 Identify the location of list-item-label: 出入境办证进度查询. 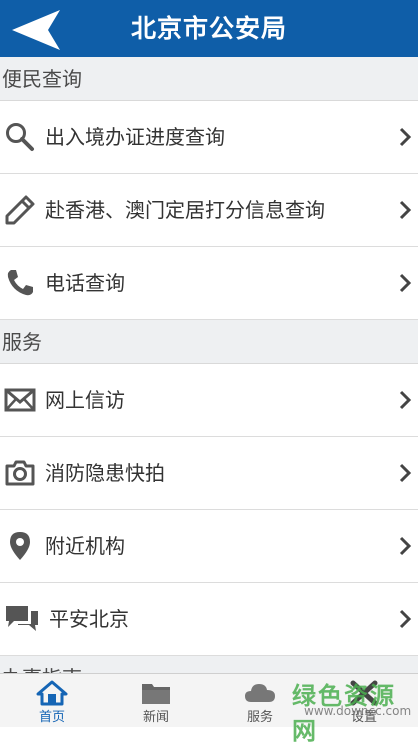
(135, 137).